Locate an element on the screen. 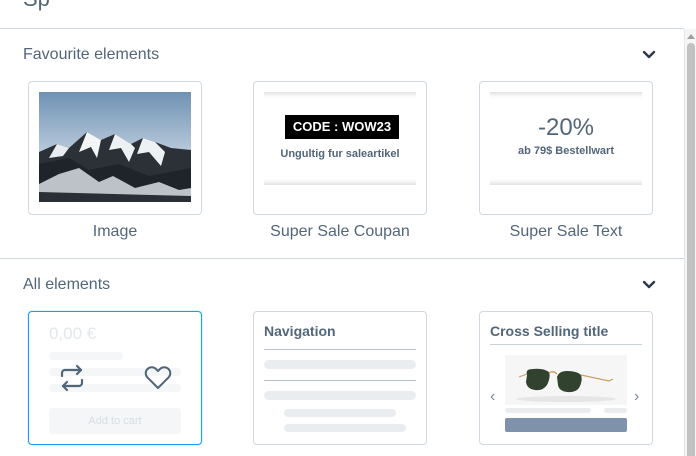  price-text: 0,00 € is located at coordinates (73, 333).